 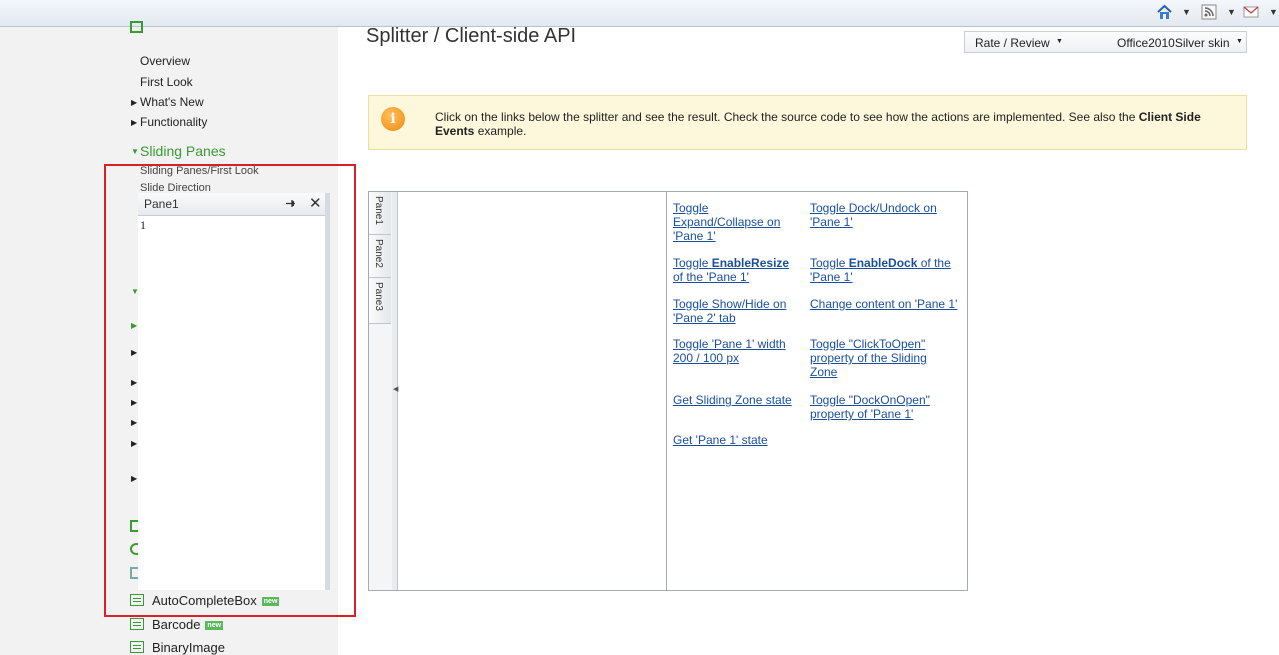 I want to click on collapse-arrow-icon: ◀, so click(x=395, y=389).